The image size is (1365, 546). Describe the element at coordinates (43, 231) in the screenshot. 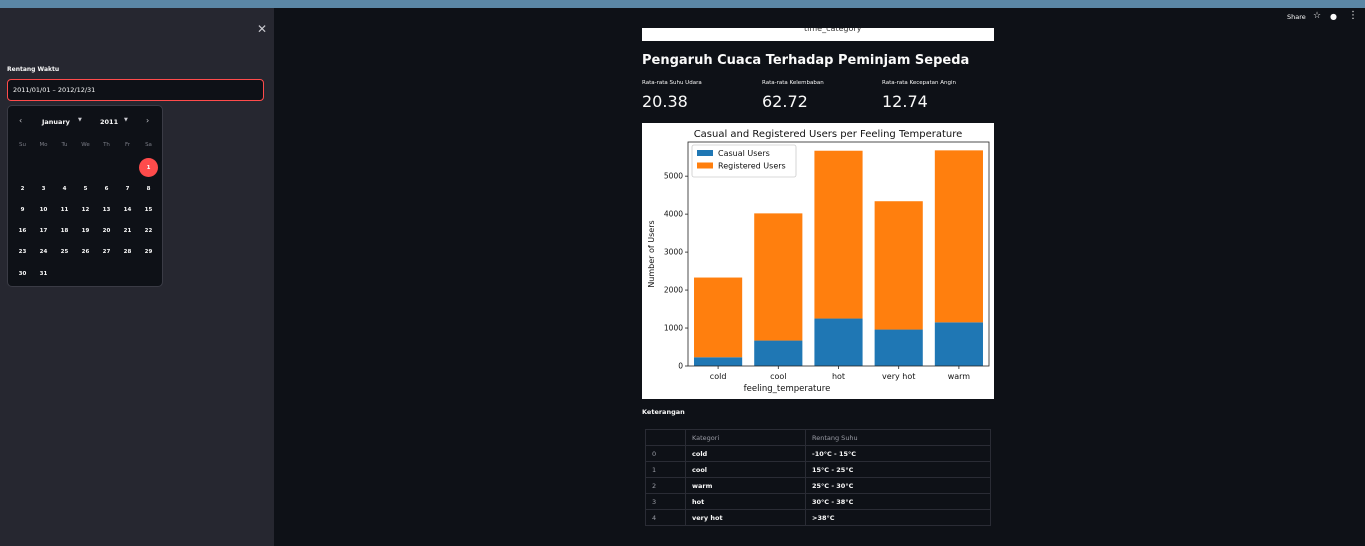

I see `calendar-day: 17` at that location.